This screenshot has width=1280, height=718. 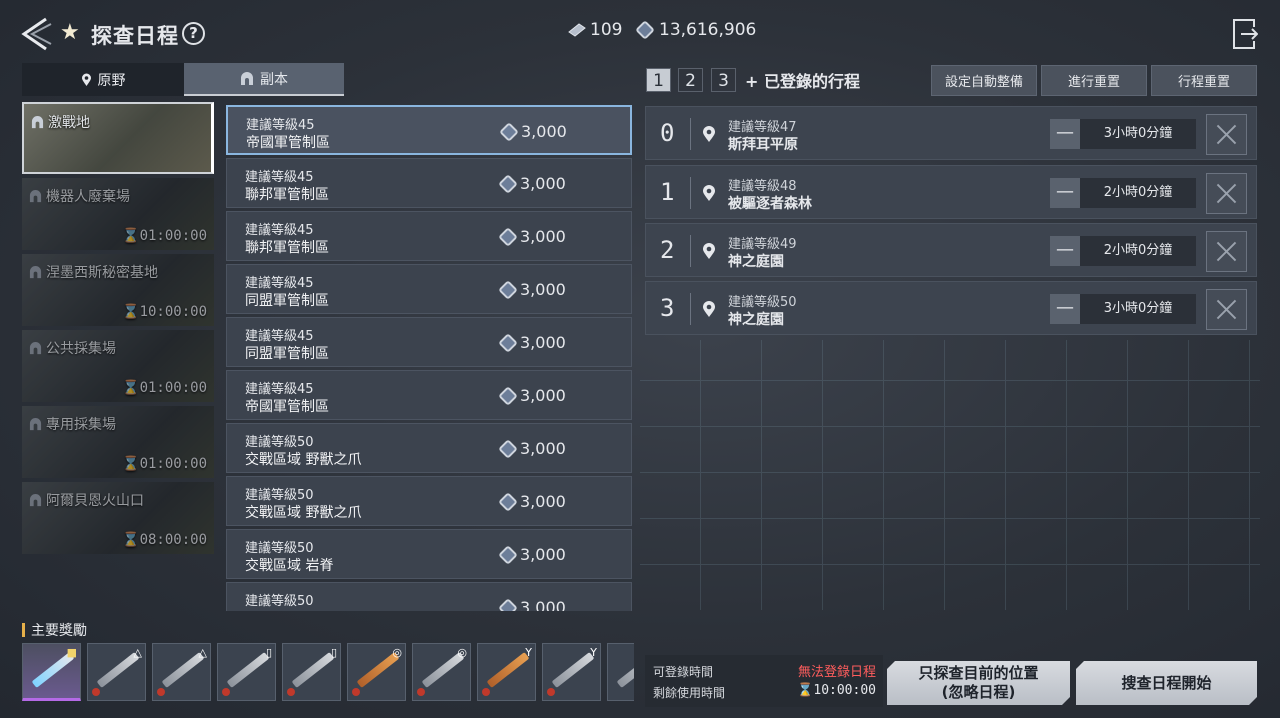 What do you see at coordinates (264, 79) in the screenshot?
I see `tab-dungeon: 副本` at bounding box center [264, 79].